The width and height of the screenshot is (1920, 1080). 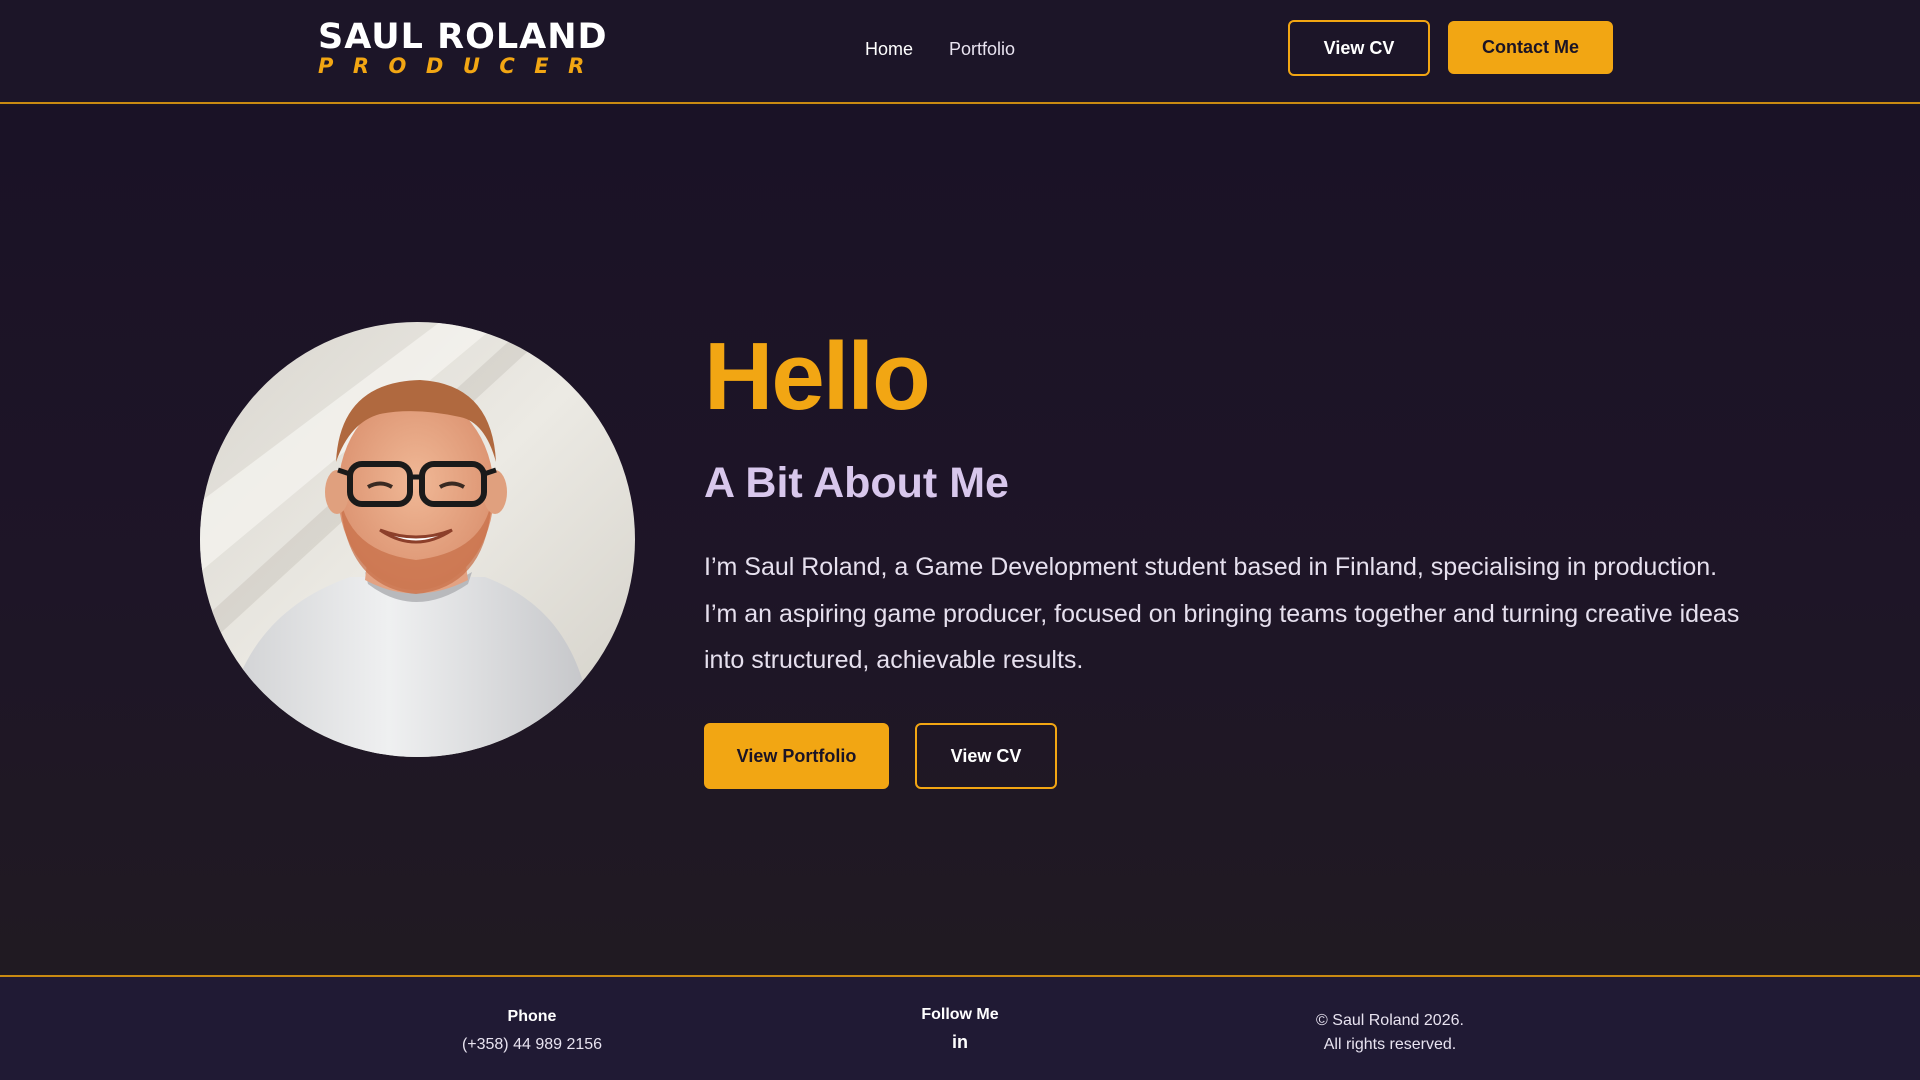 I want to click on follow-title: Follow Me, so click(x=960, y=1014).